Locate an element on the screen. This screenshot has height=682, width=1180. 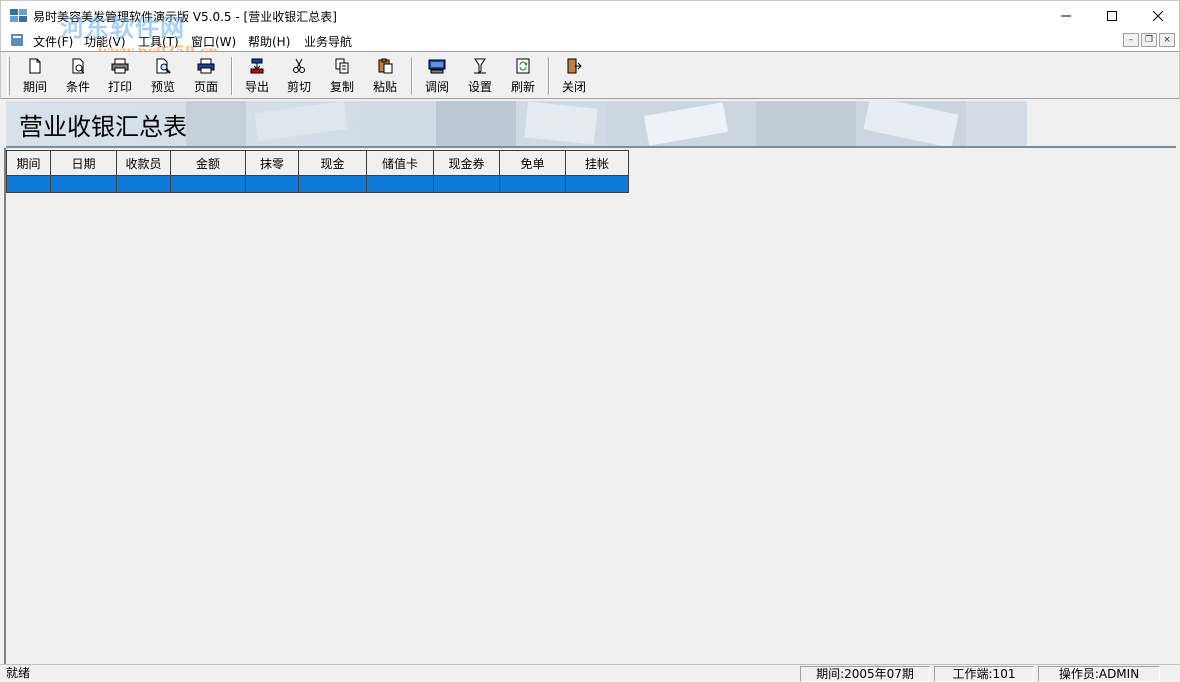
preview-button: 预览 is located at coordinates (163, 76).